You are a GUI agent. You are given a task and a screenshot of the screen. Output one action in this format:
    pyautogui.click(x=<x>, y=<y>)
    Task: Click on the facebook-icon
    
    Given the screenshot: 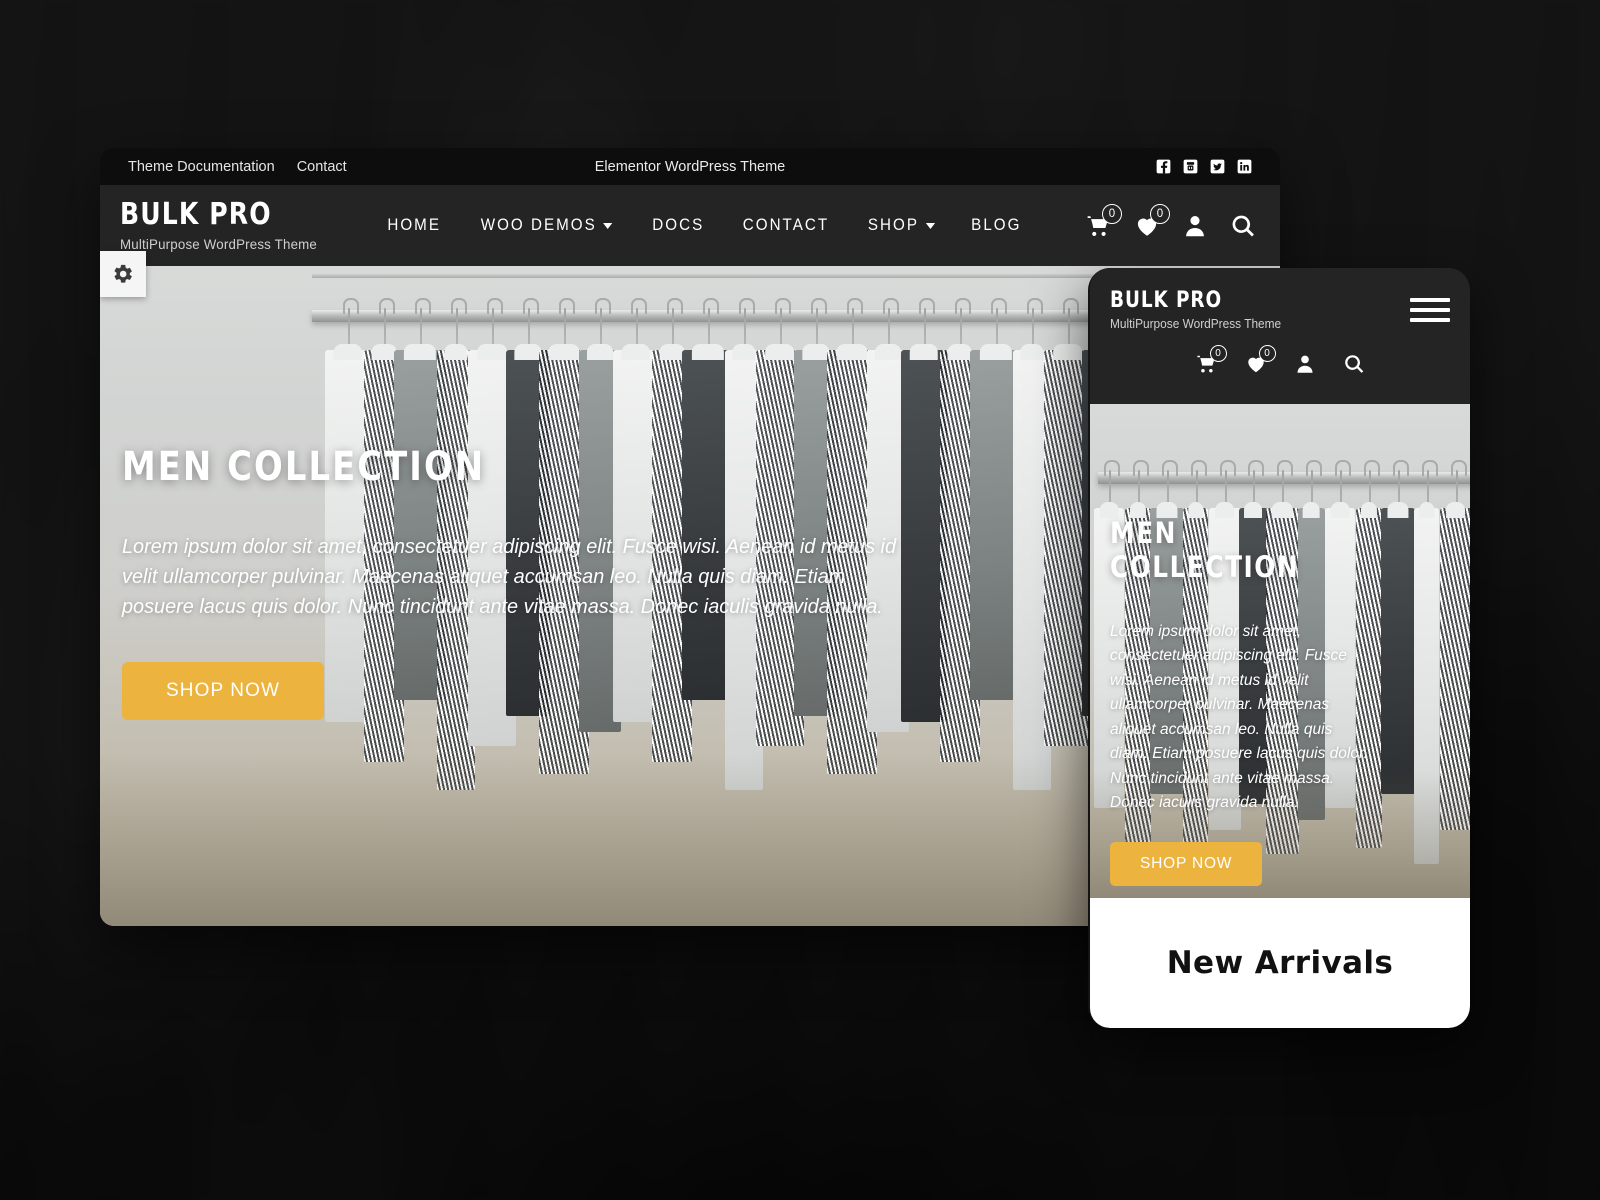 What is the action you would take?
    pyautogui.click(x=1163, y=166)
    